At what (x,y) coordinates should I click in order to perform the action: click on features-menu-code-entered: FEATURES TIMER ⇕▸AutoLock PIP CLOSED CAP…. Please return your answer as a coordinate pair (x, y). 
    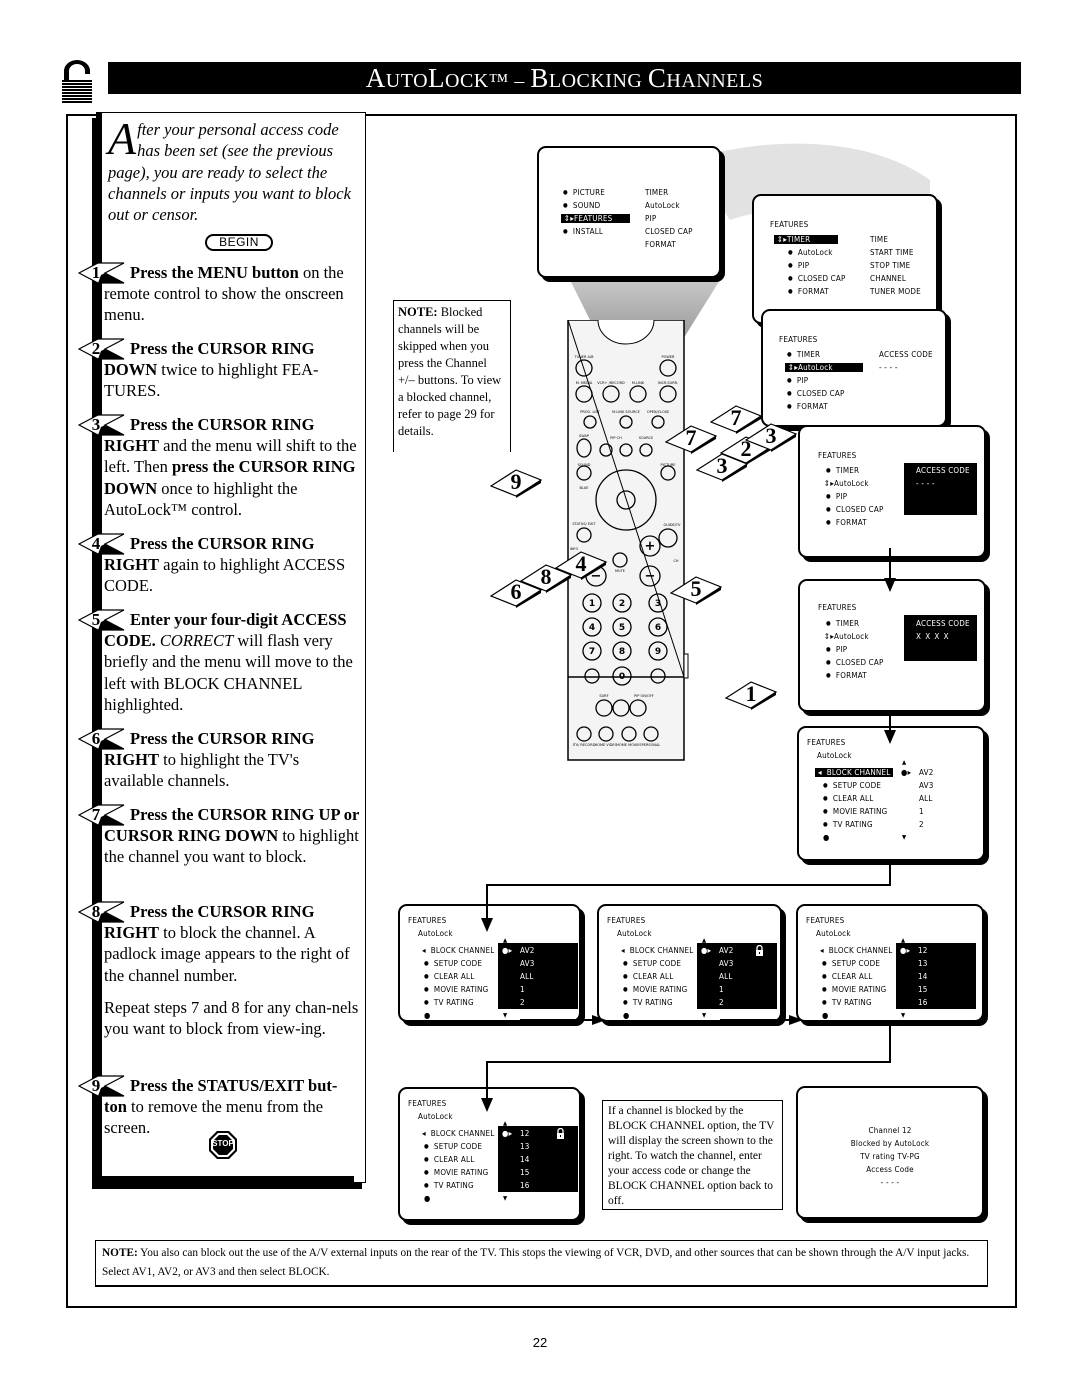
    Looking at the image, I should click on (892, 645).